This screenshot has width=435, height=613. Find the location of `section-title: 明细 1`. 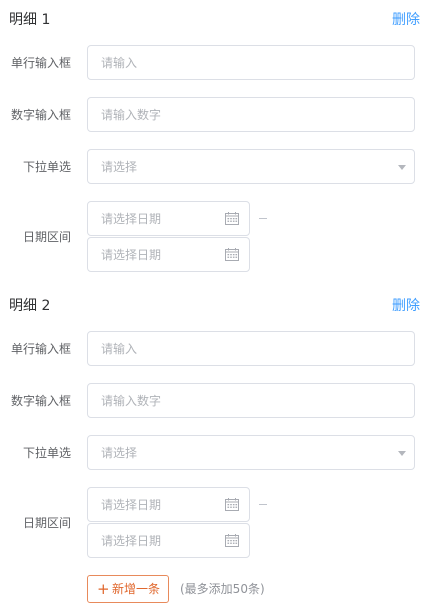

section-title: 明细 1 is located at coordinates (30, 20).